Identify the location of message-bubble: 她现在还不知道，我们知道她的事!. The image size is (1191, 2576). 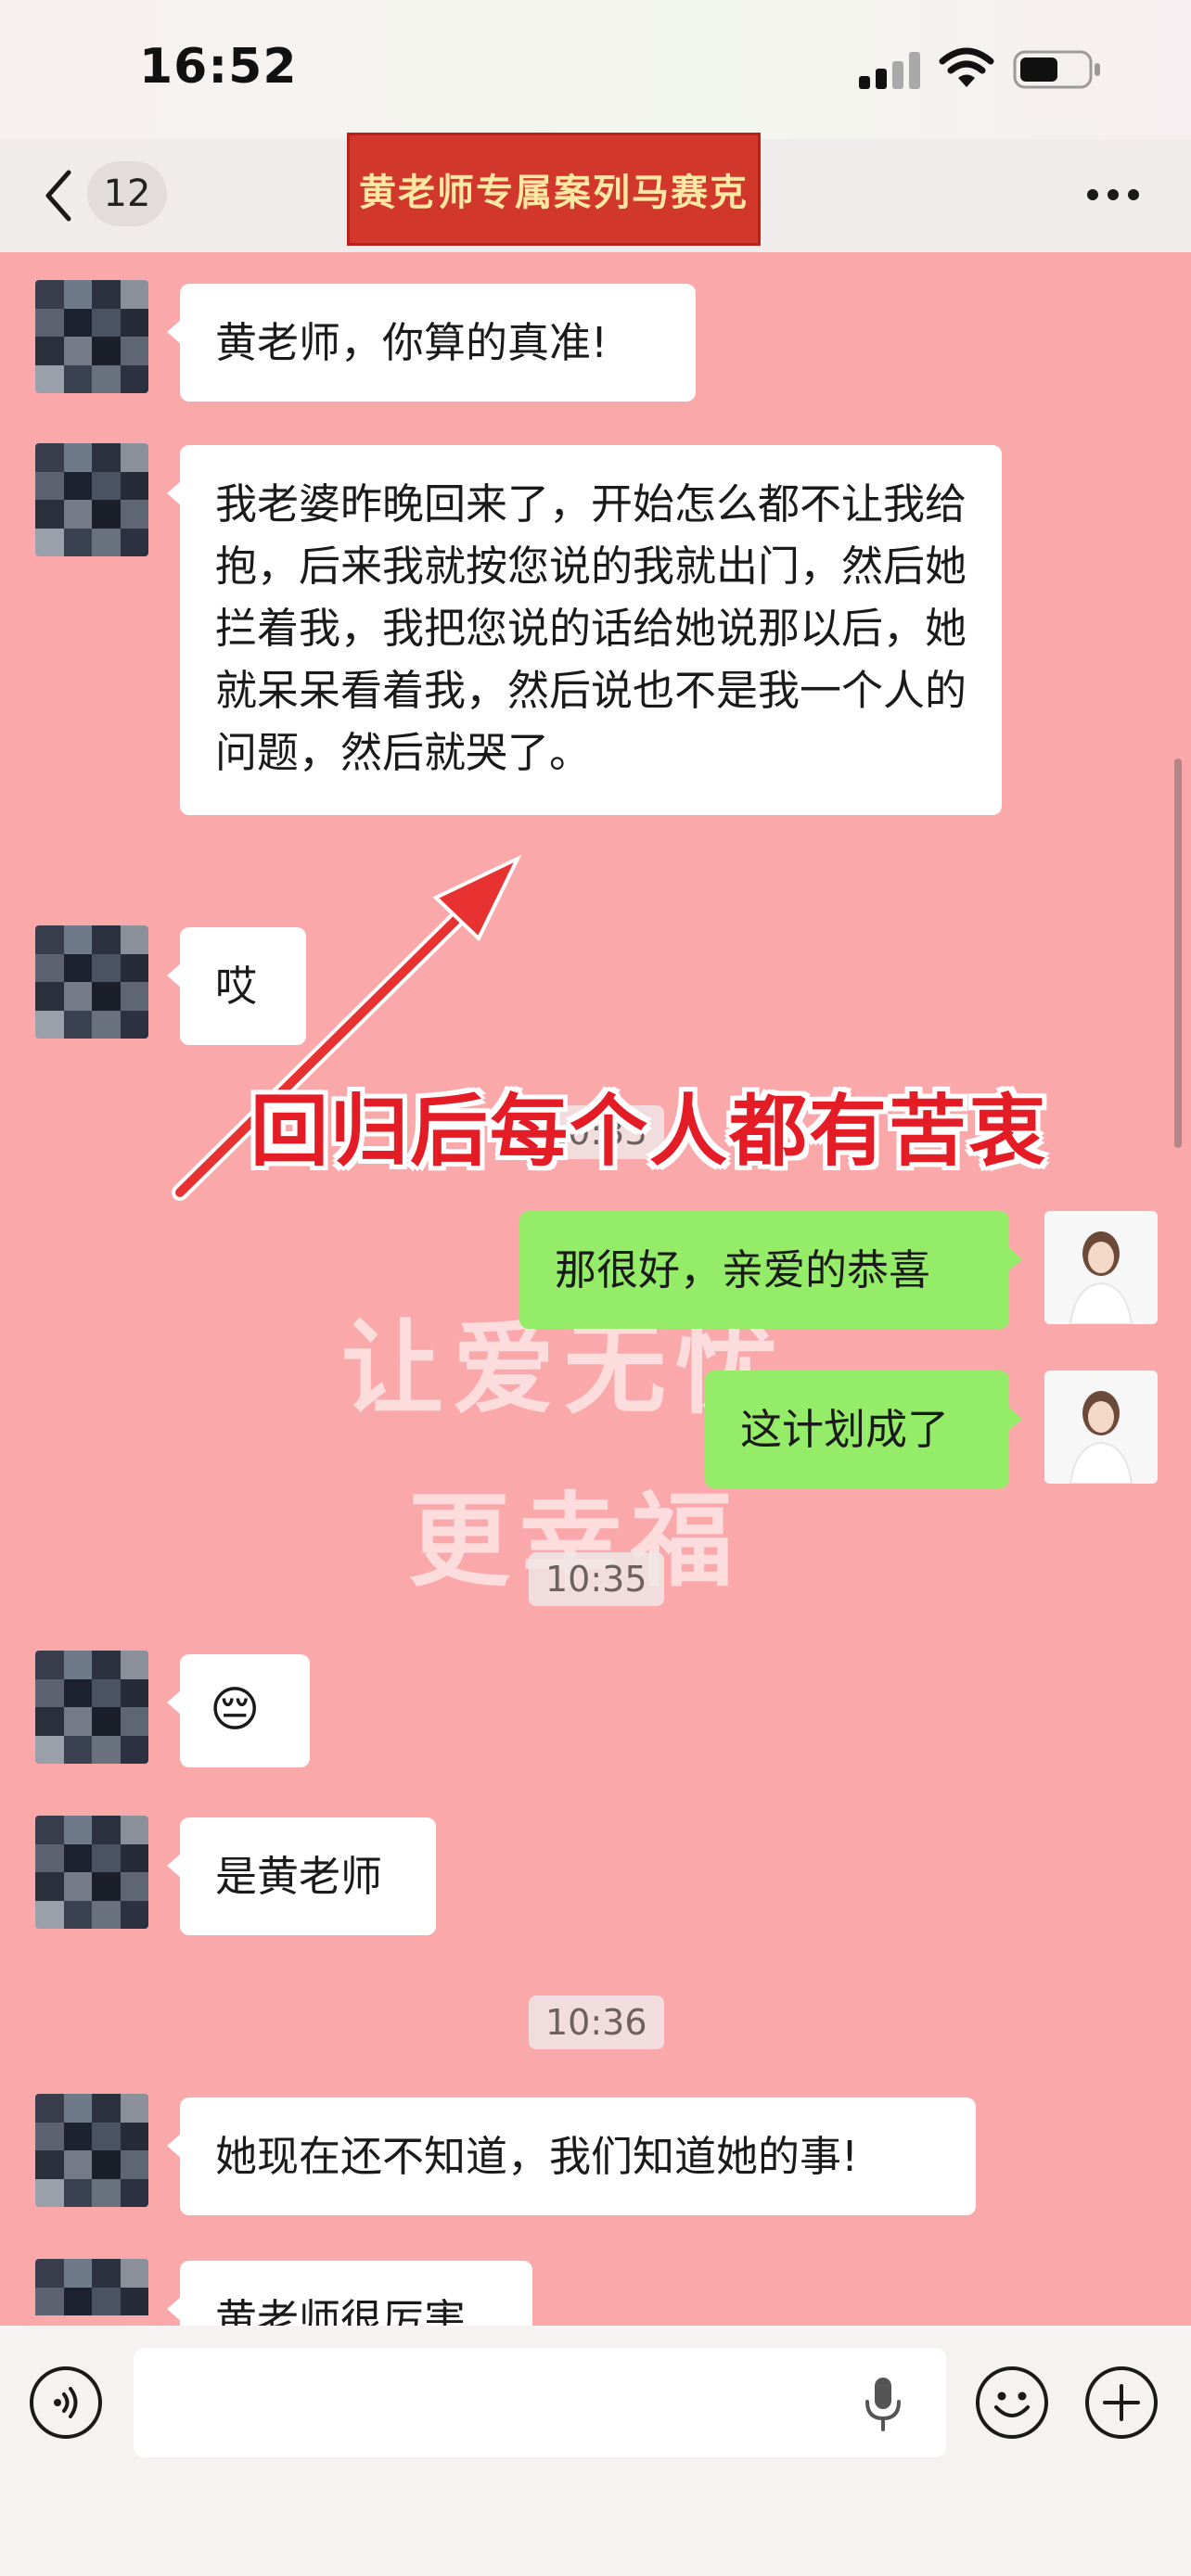
(571, 2156).